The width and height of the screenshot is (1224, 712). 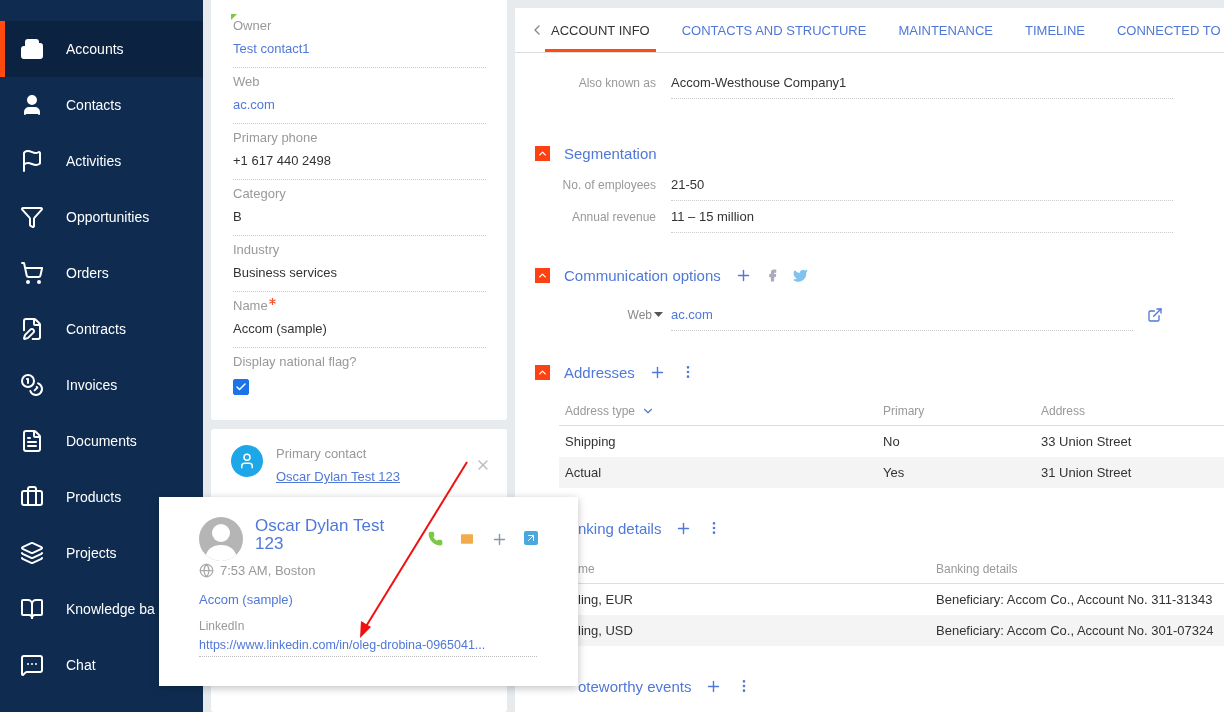 I want to click on column-header: me, so click(x=586, y=568).